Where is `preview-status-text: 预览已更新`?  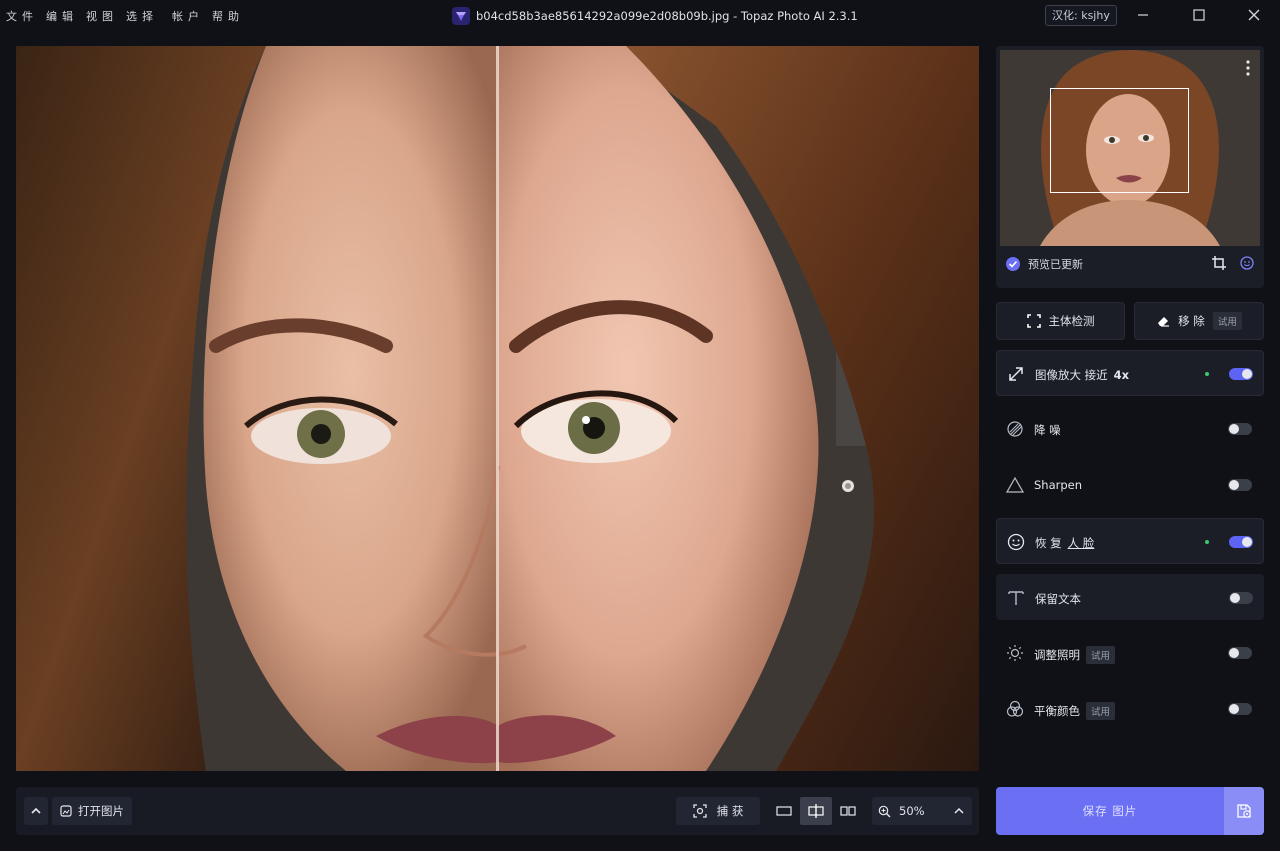
preview-status-text: 预览已更新 is located at coordinates (1055, 264).